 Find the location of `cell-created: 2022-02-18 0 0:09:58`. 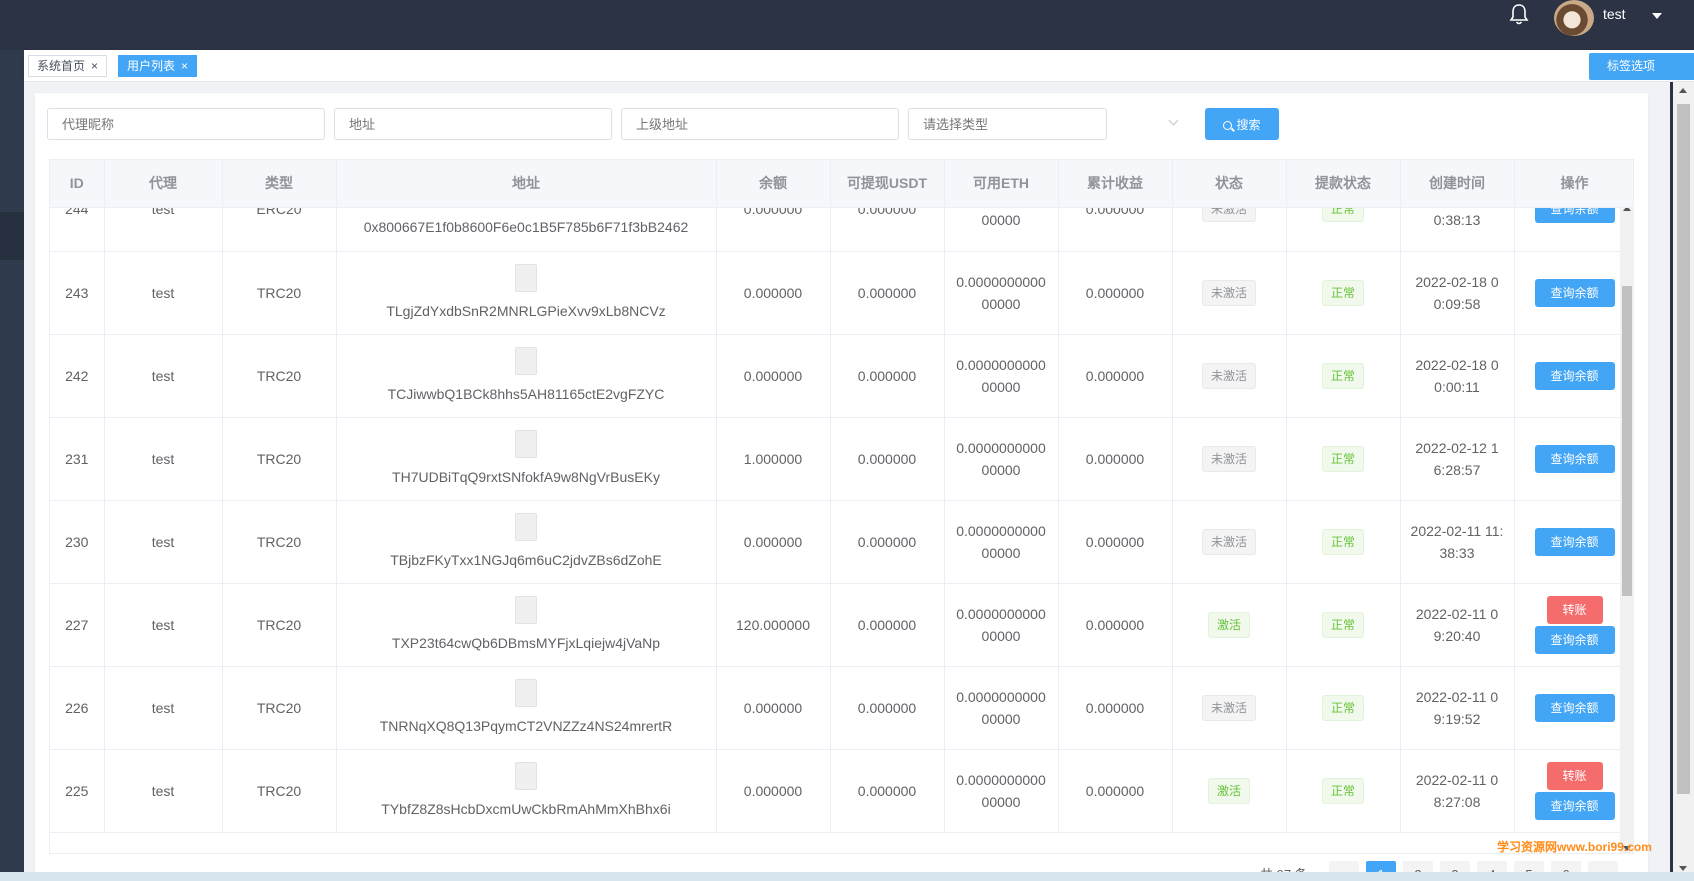

cell-created: 2022-02-18 0 0:09:58 is located at coordinates (1457, 293).